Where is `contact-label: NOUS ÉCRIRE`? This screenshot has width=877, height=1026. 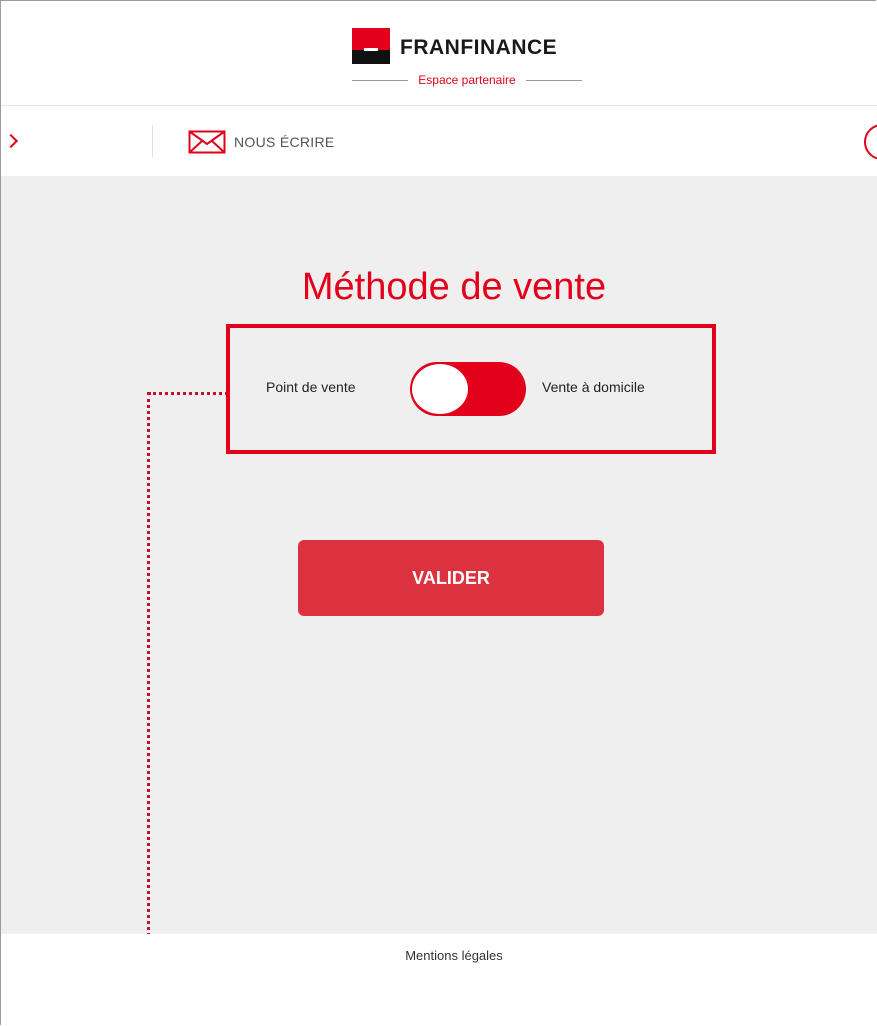
contact-label: NOUS ÉCRIRE is located at coordinates (284, 142).